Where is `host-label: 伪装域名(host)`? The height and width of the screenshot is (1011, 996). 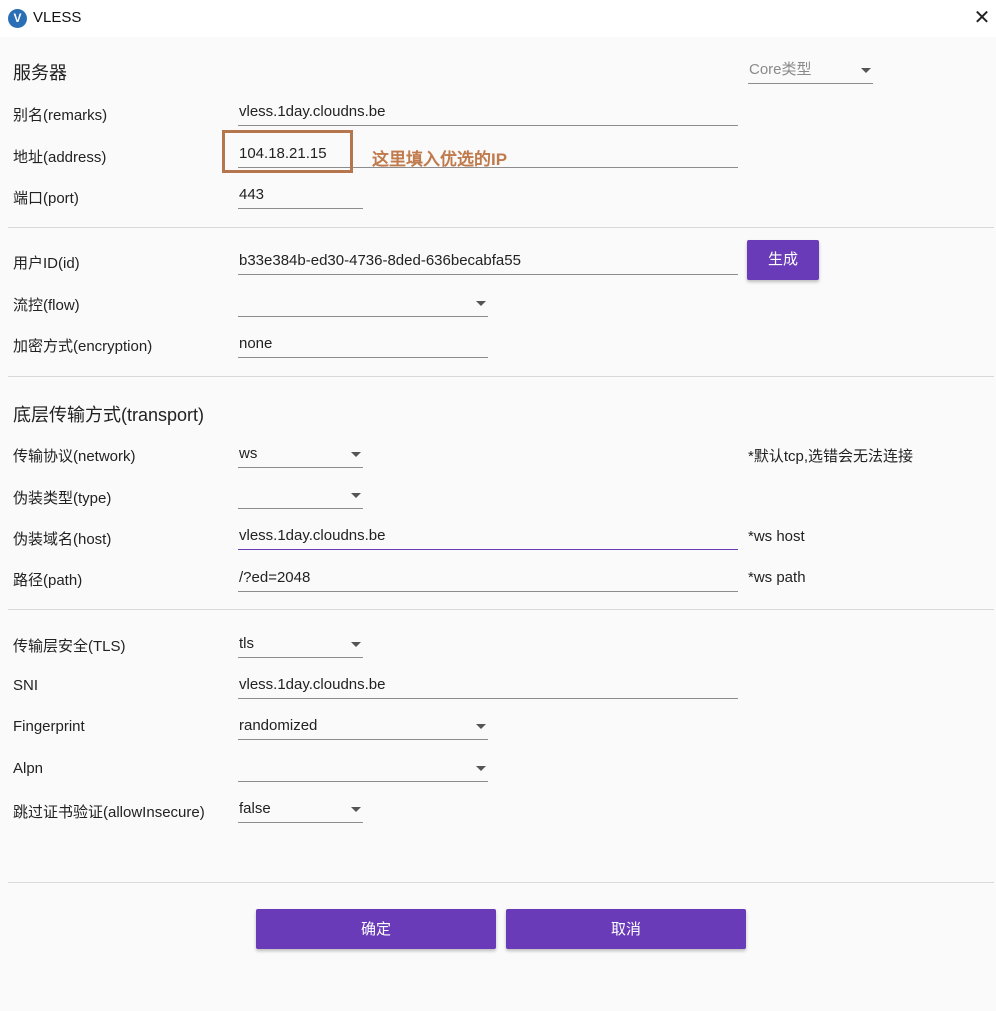 host-label: 伪装域名(host) is located at coordinates (62, 539).